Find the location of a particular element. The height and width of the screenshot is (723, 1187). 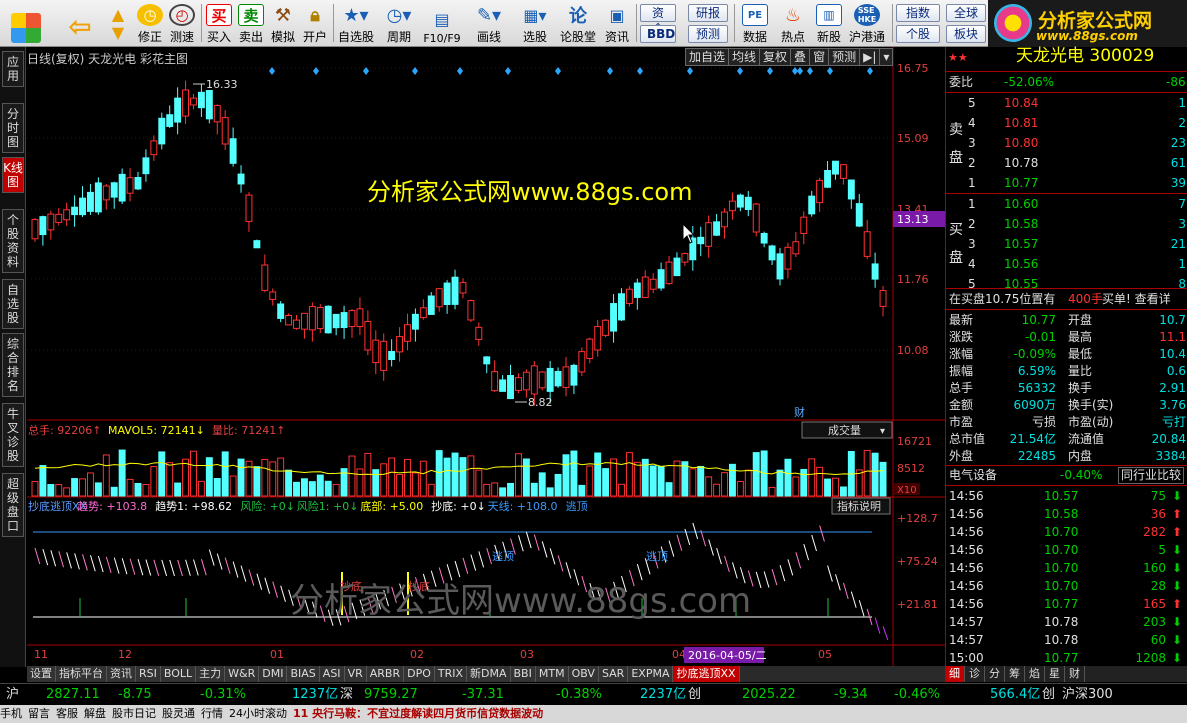

x-axis-tick-label: 04 is located at coordinates (679, 654).